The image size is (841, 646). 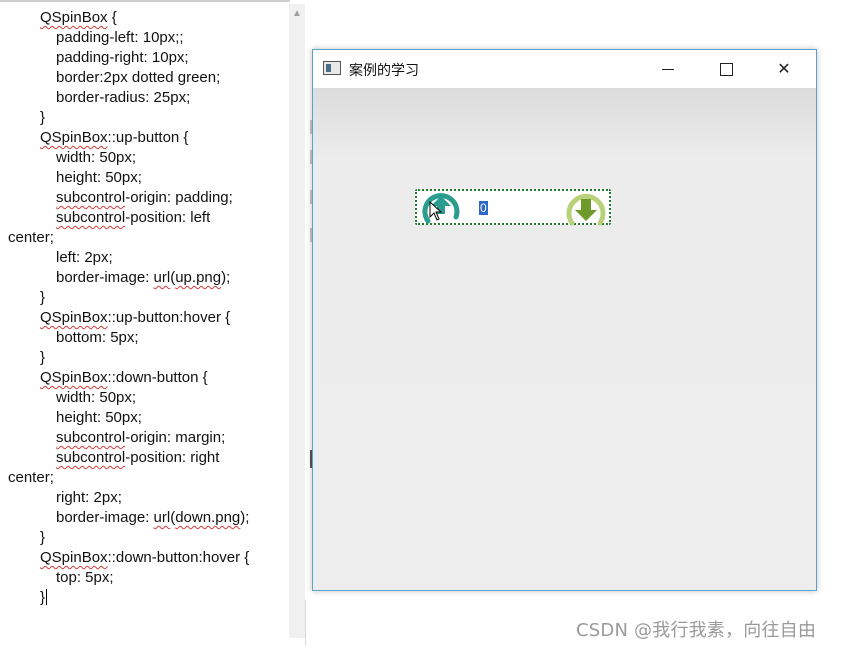 I want to click on code-line: QSpinBox::down-button:hover {, so click(x=144, y=558).